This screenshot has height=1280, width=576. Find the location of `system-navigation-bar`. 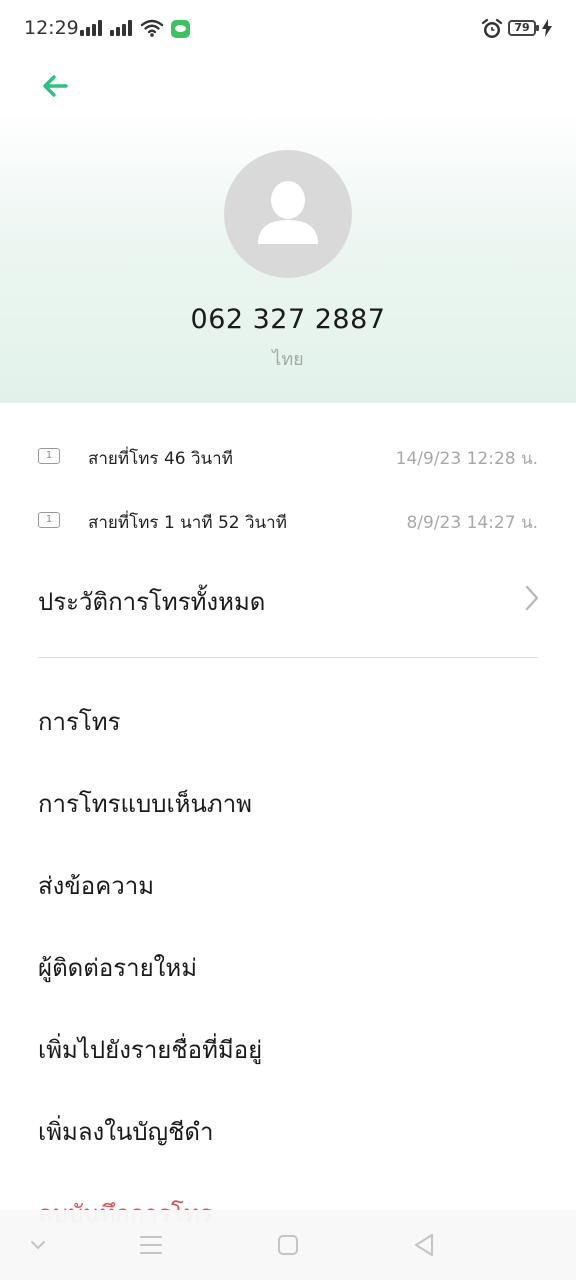

system-navigation-bar is located at coordinates (288, 1245).